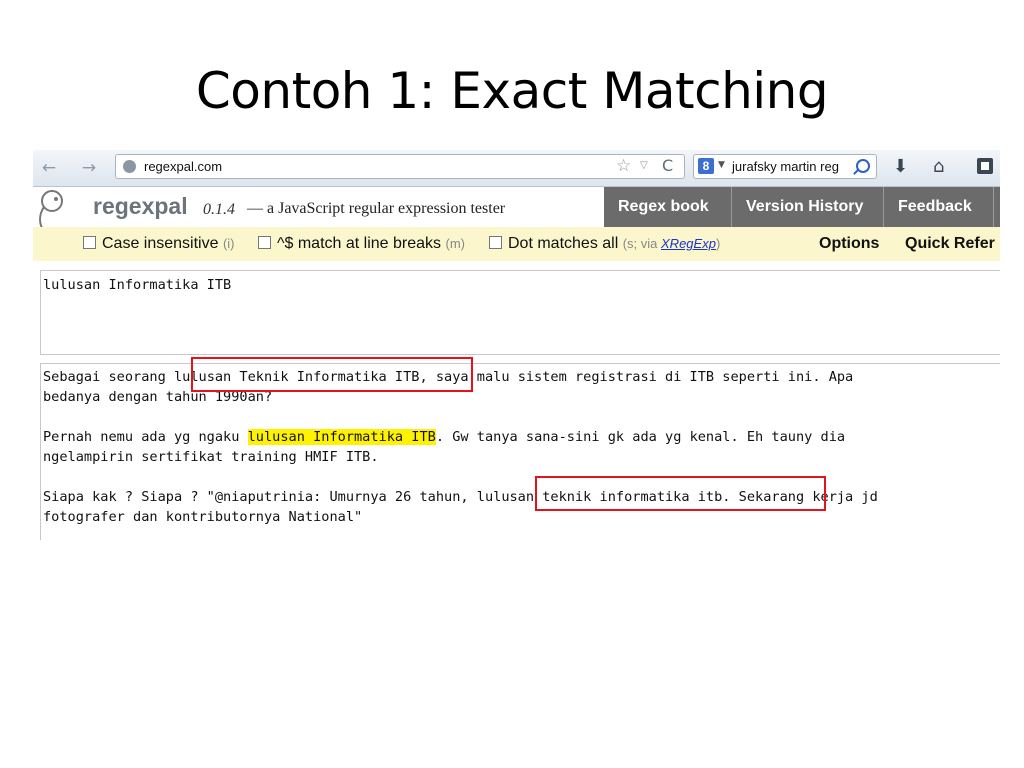 The image size is (1024, 768). What do you see at coordinates (706, 166) in the screenshot?
I see `search-engine-icon: 8` at bounding box center [706, 166].